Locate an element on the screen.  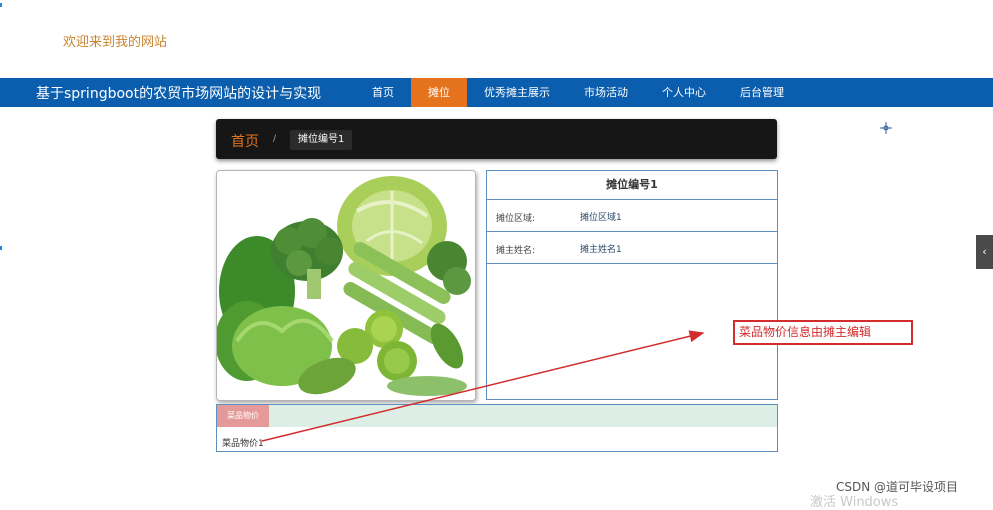
windows-activation-watermark: 激活 Windows is located at coordinates (854, 502).